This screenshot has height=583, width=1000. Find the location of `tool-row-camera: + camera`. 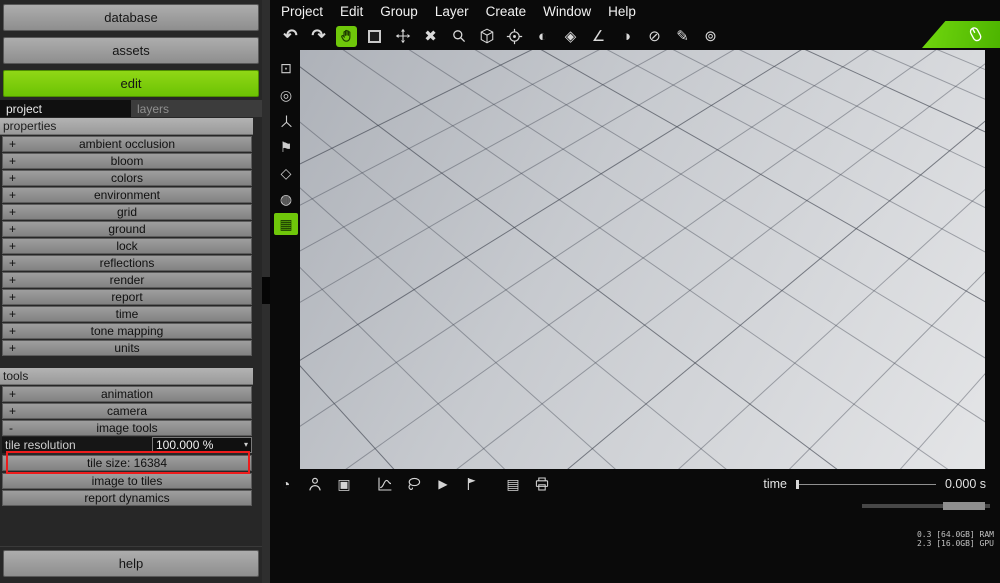

tool-row-camera: + camera is located at coordinates (127, 411).